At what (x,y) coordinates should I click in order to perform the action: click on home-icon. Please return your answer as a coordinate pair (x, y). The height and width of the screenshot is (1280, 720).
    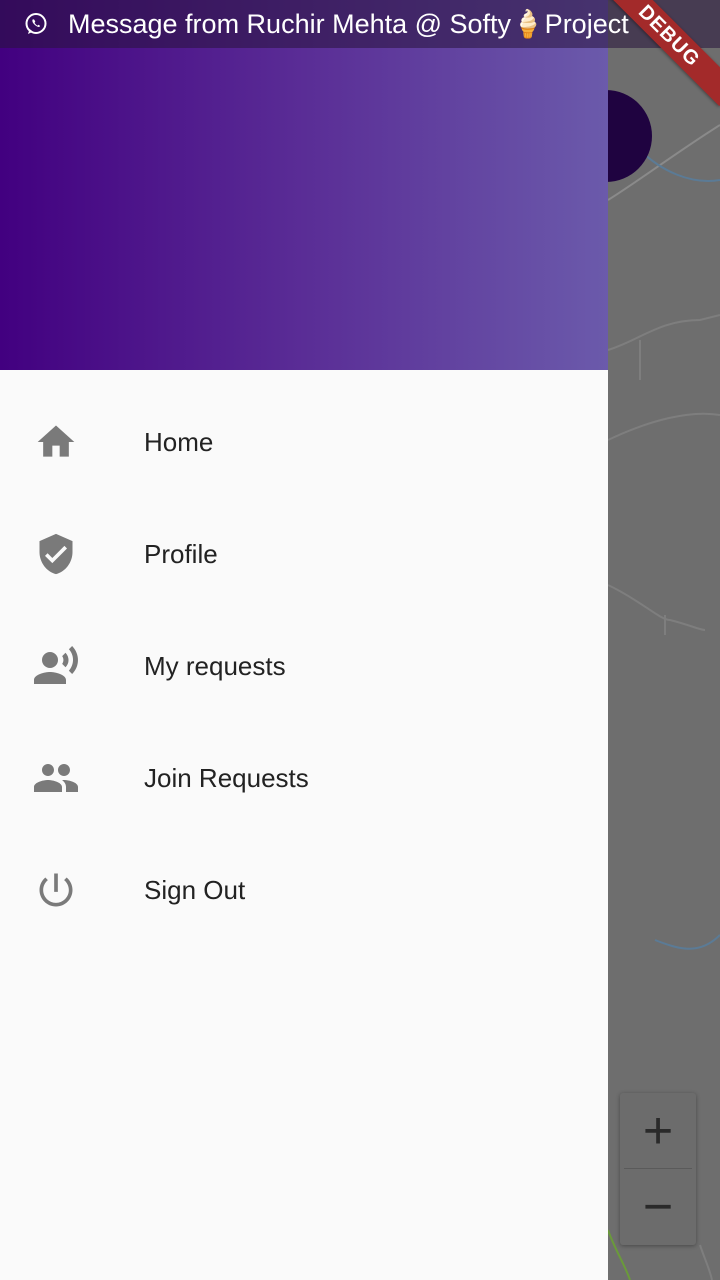
    Looking at the image, I should click on (56, 442).